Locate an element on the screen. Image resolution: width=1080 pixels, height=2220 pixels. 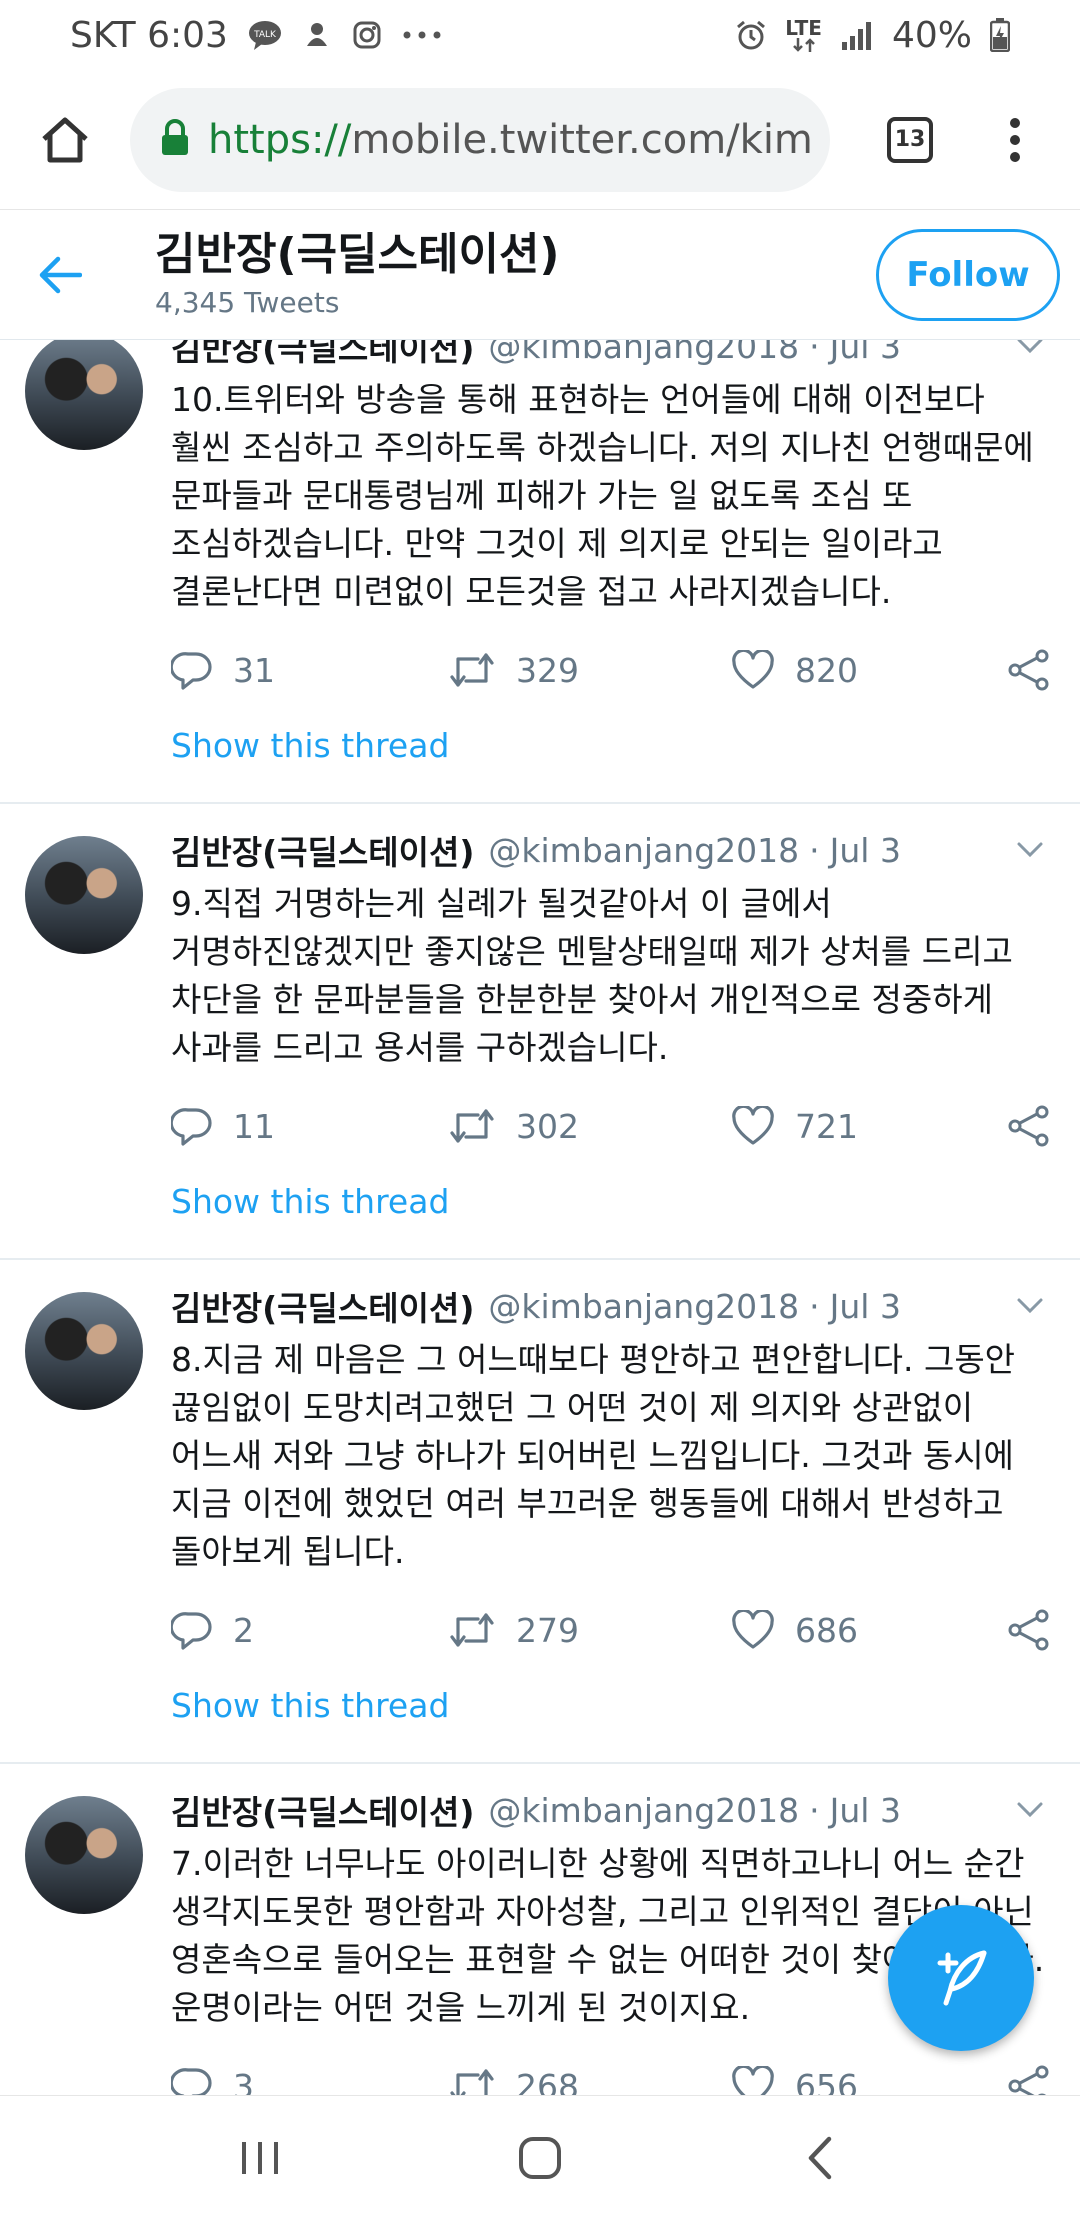
svg-text: TALK is located at coordinates (265, 35).